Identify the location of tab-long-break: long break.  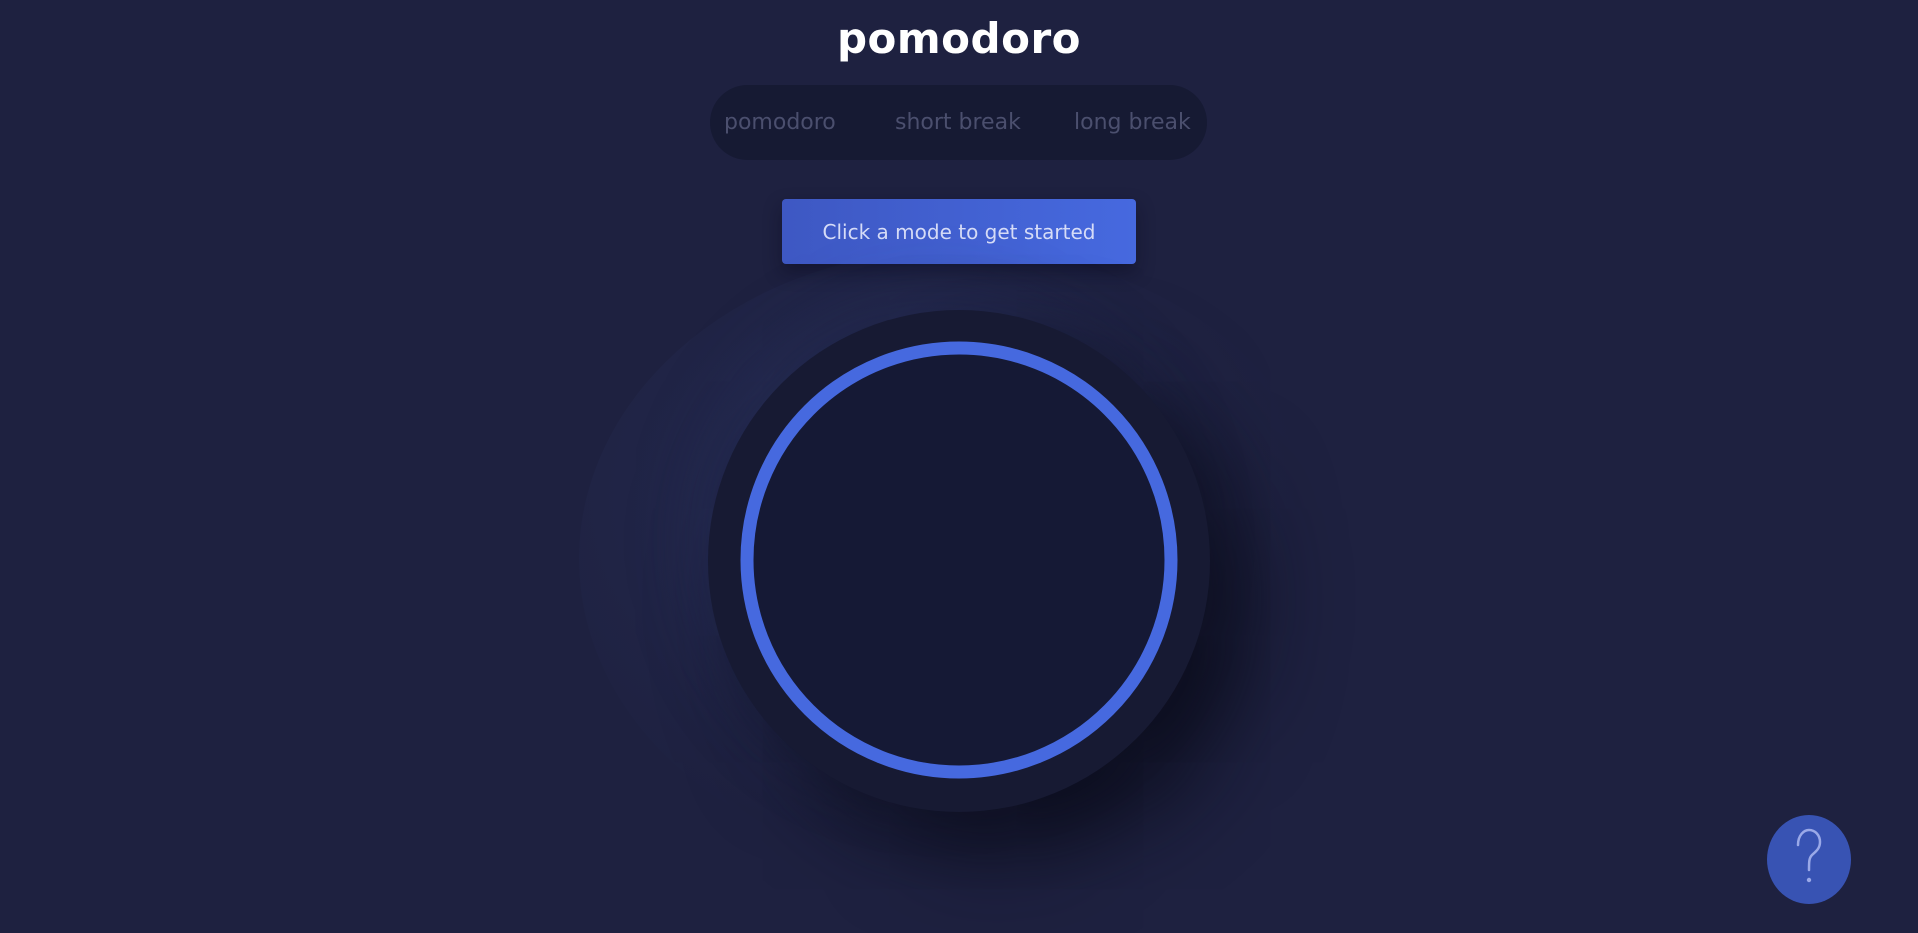
(1132, 122).